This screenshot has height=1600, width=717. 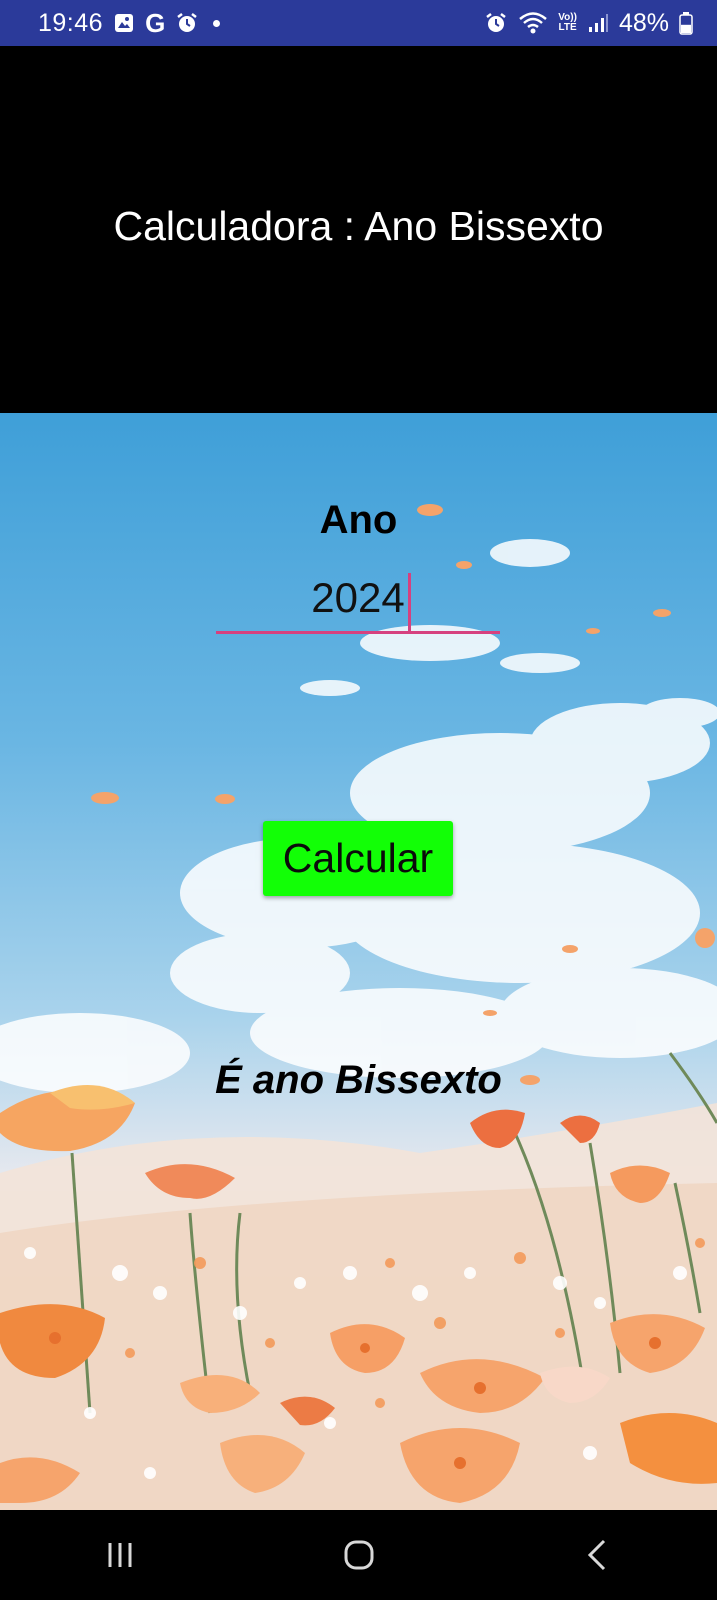 What do you see at coordinates (598, 23) in the screenshot?
I see `signal-icon` at bounding box center [598, 23].